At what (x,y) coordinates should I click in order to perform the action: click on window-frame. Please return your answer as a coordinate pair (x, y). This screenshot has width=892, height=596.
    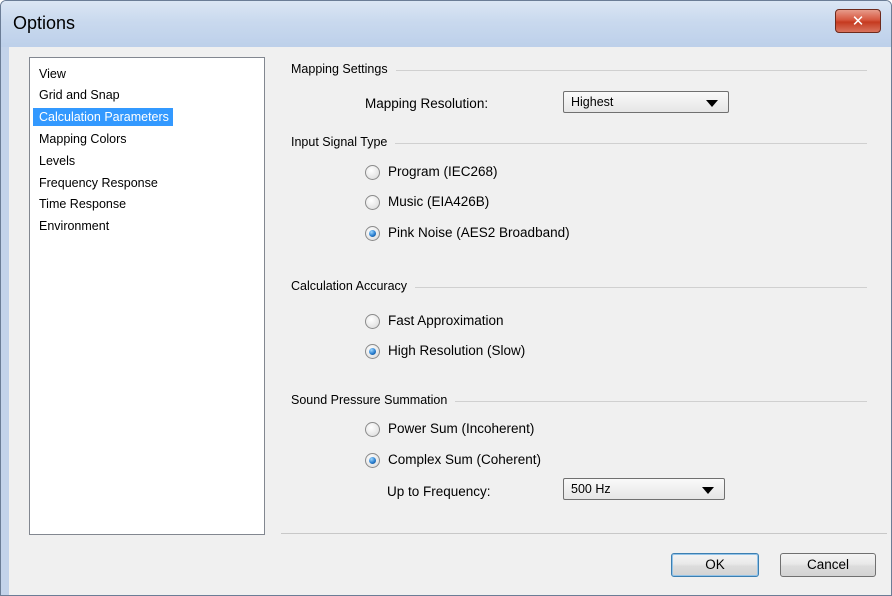
    Looking at the image, I should click on (5, 321).